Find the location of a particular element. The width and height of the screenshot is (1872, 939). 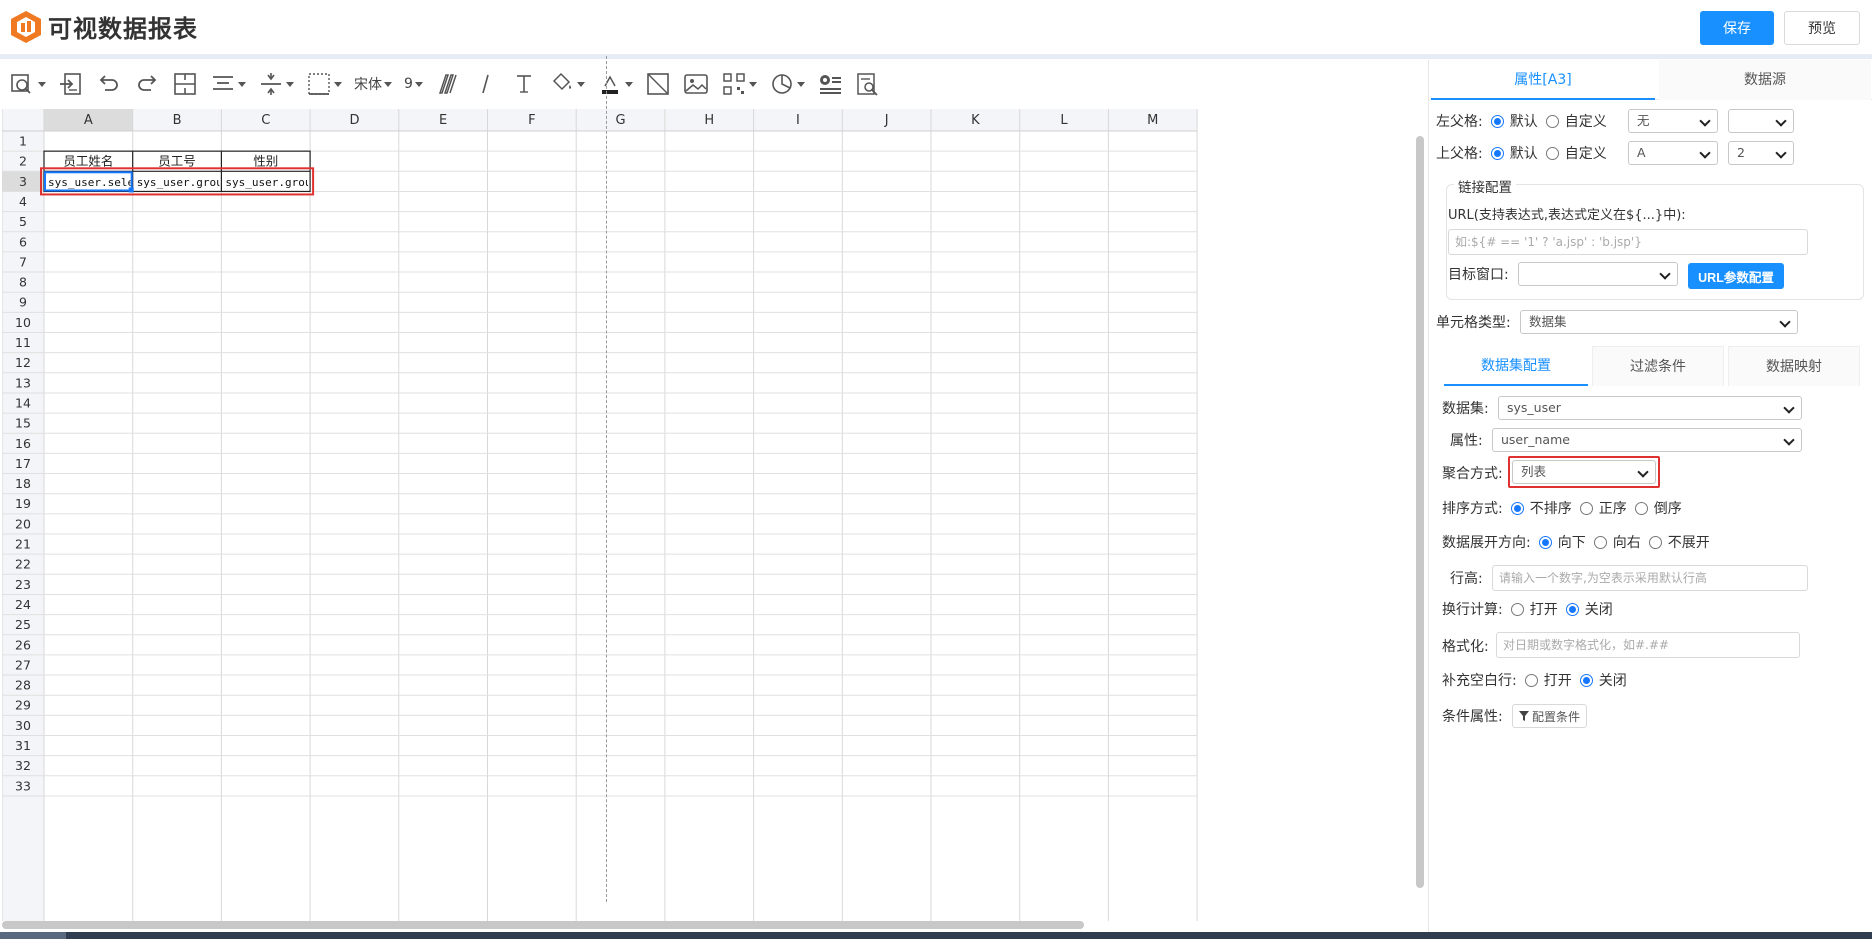

column-header-A: A is located at coordinates (88, 120).